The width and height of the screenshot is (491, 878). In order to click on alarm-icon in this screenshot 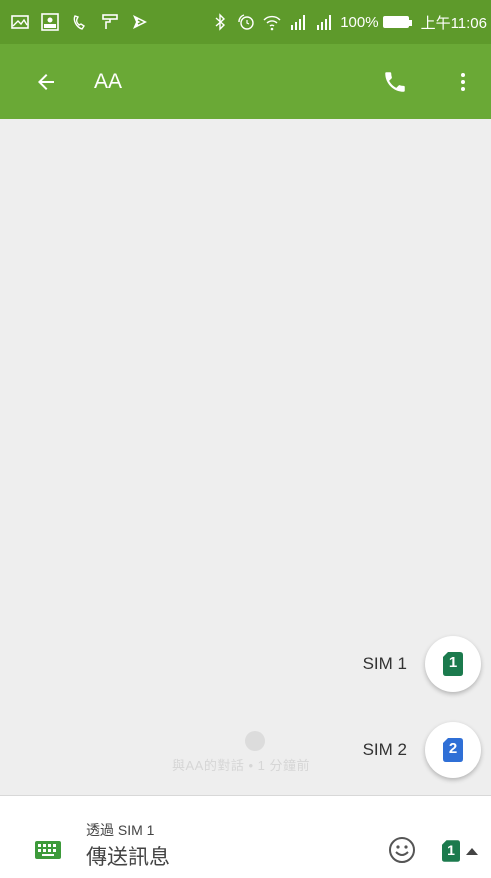, I will do `click(246, 22)`.